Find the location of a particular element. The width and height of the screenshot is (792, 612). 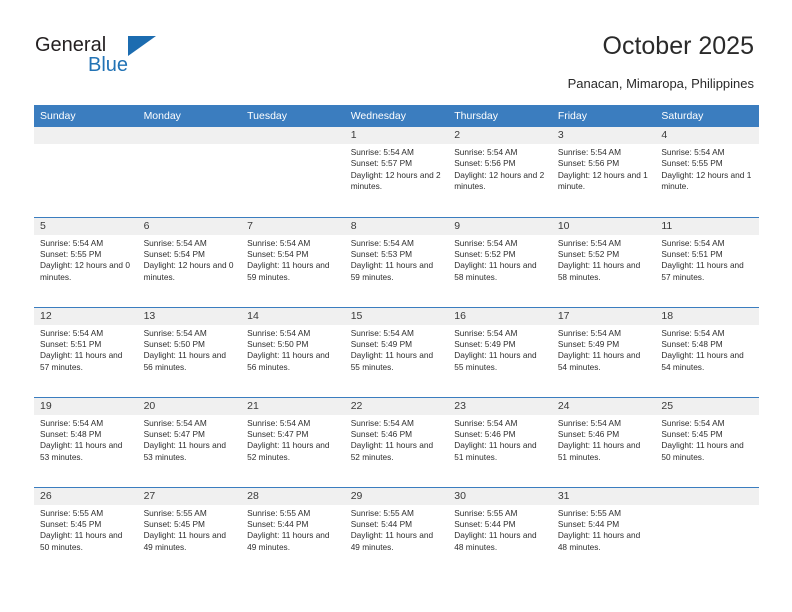

day-number: 16 is located at coordinates (500, 316).